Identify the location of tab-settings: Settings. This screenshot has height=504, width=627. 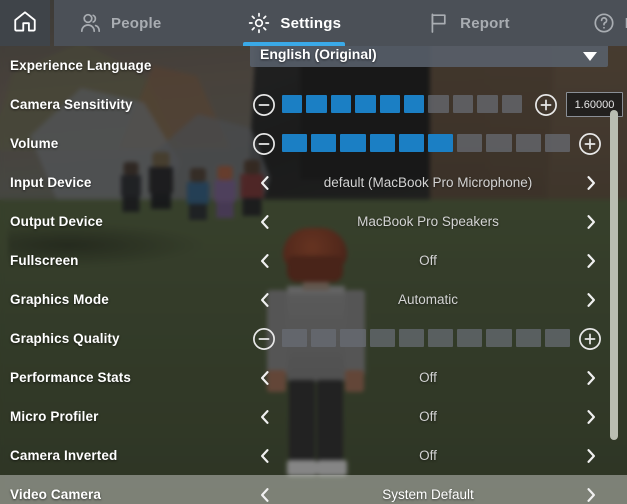
(294, 23).